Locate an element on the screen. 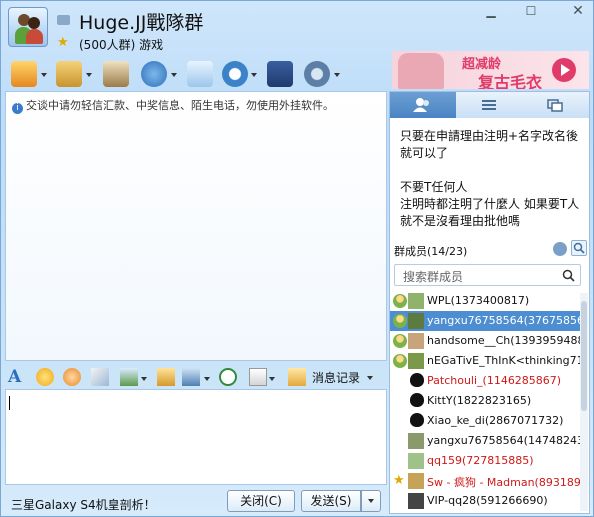 The width and height of the screenshot is (594, 517). history-icon is located at coordinates (297, 377).